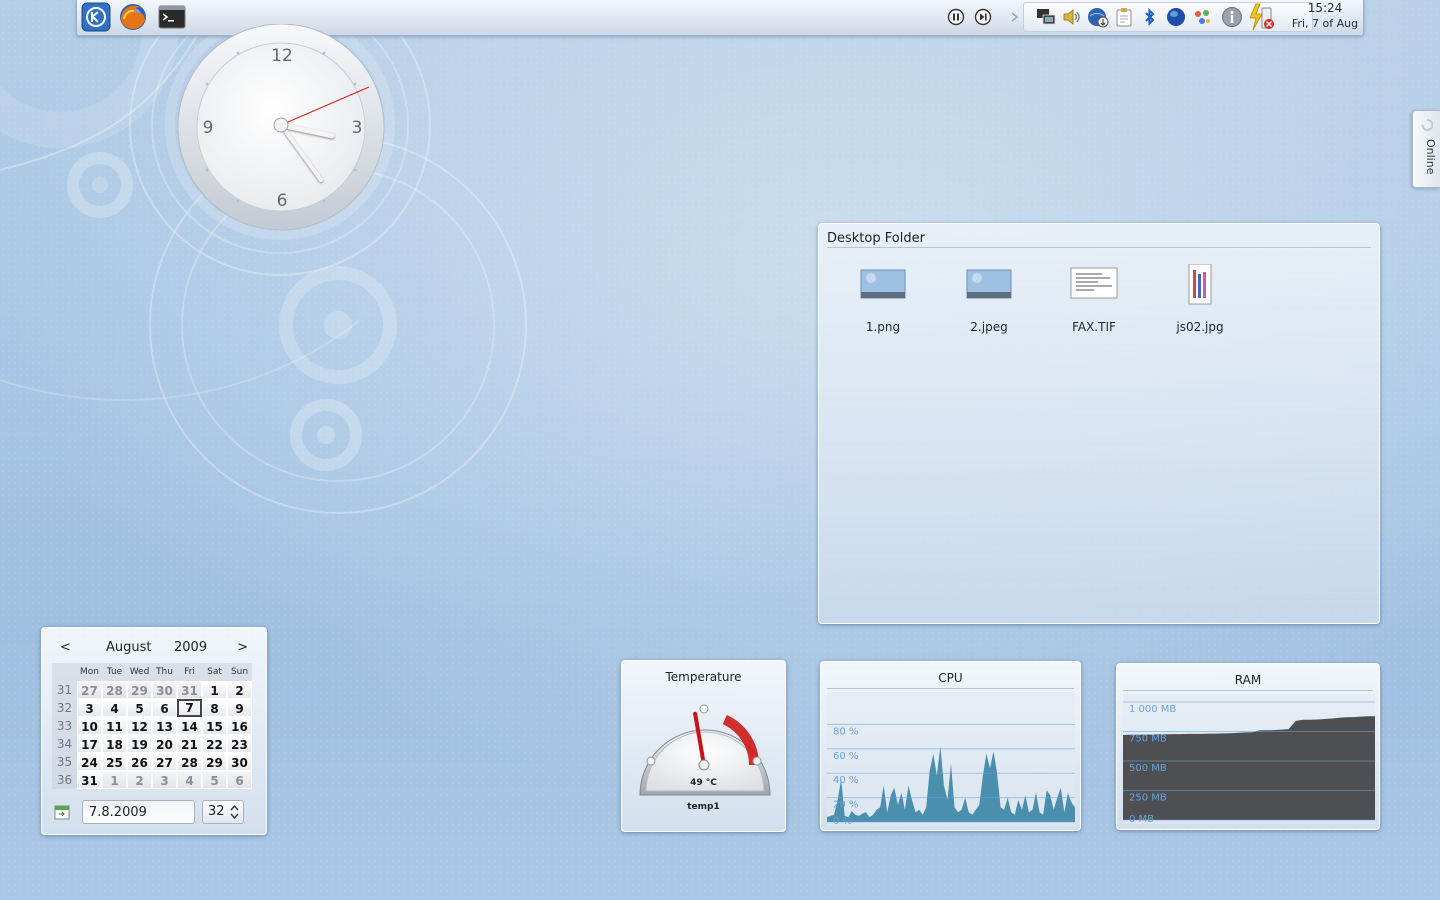 This screenshot has width=1440, height=900. I want to click on tray-expand-icon, so click(1015, 17).